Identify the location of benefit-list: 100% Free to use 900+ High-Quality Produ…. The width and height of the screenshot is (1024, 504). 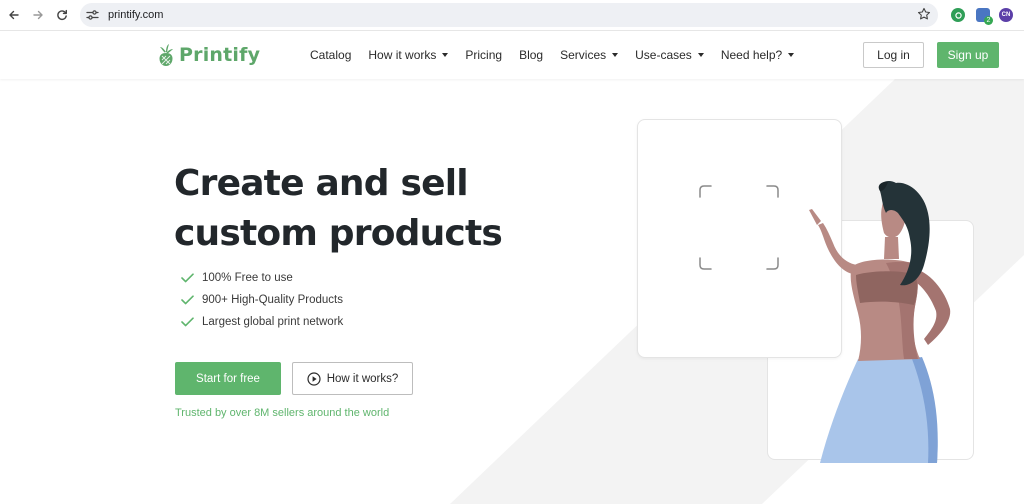
(262, 300).